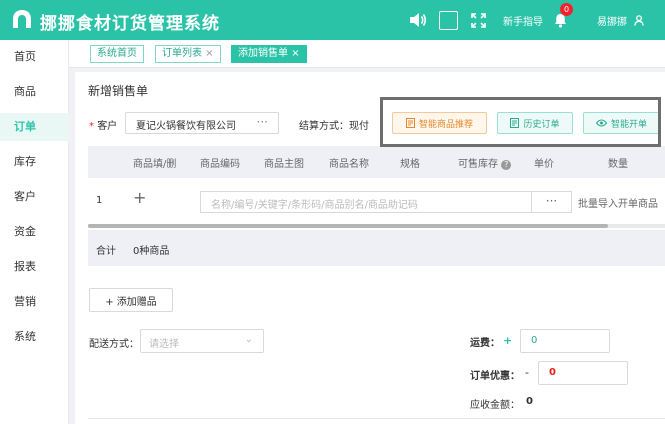  I want to click on sidebar-item-home: 首页, so click(34, 57).